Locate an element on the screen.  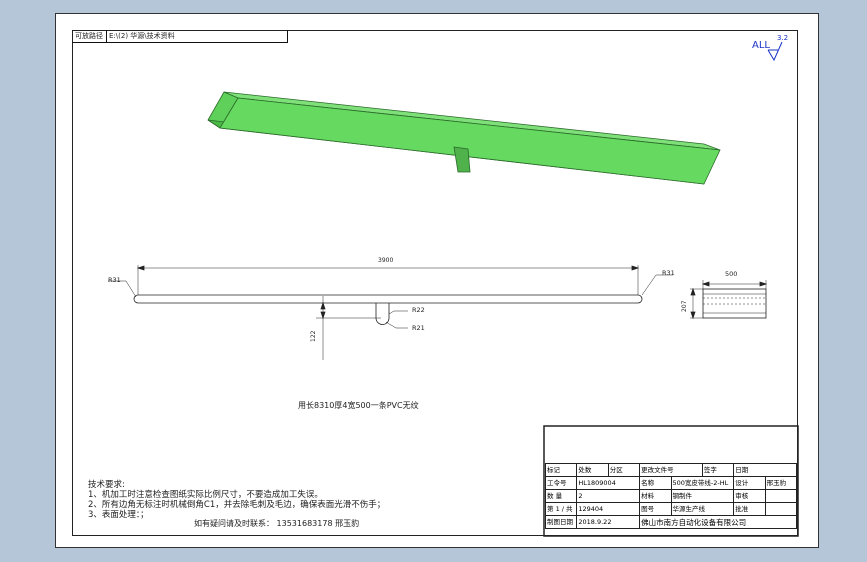
tb-drawing-label: 图号 is located at coordinates (655, 509).